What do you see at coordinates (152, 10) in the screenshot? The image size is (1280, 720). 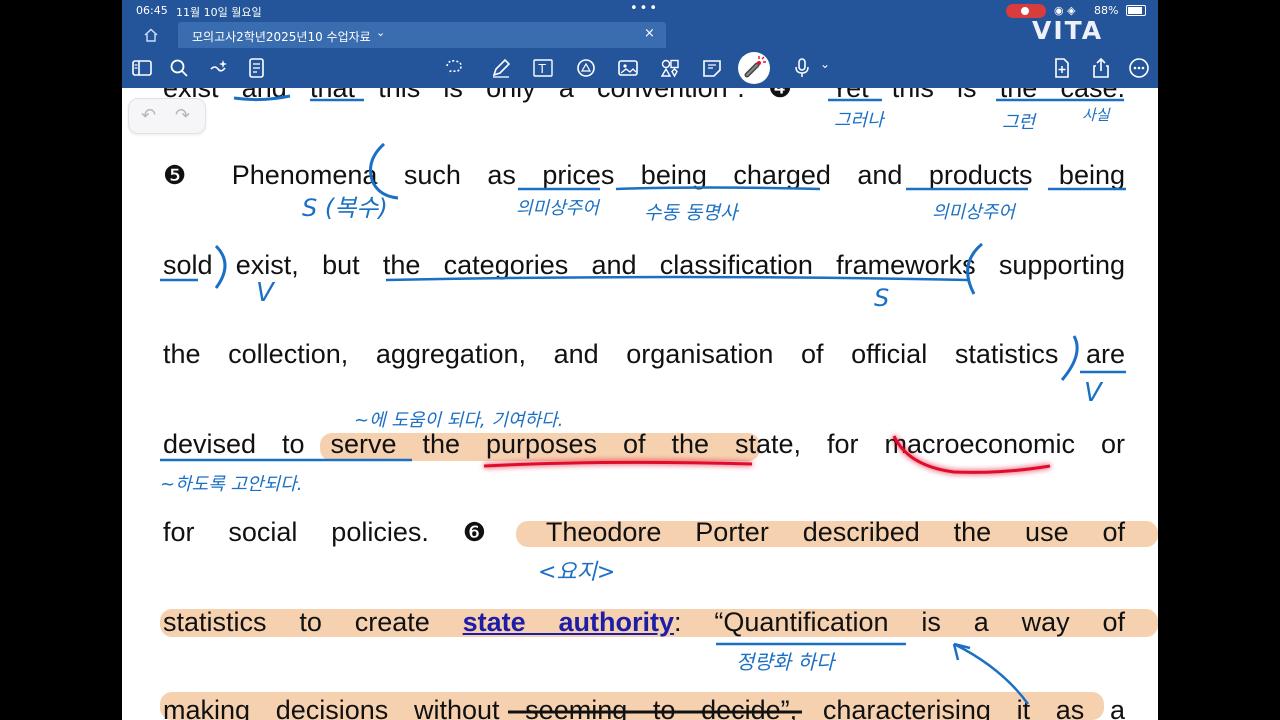 I see `status-time: 06:45` at bounding box center [152, 10].